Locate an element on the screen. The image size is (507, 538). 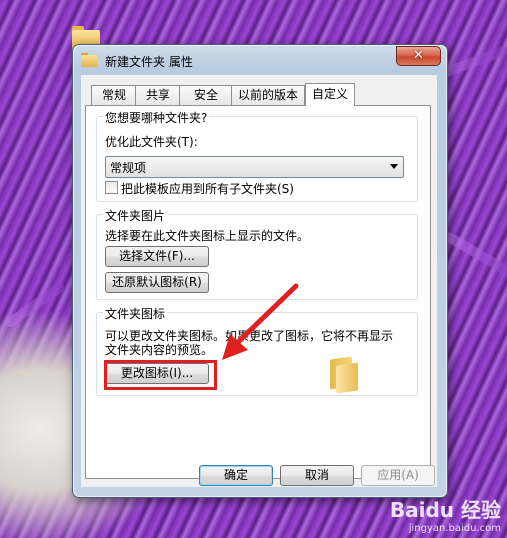
cancel-button: 取消 is located at coordinates (317, 475).